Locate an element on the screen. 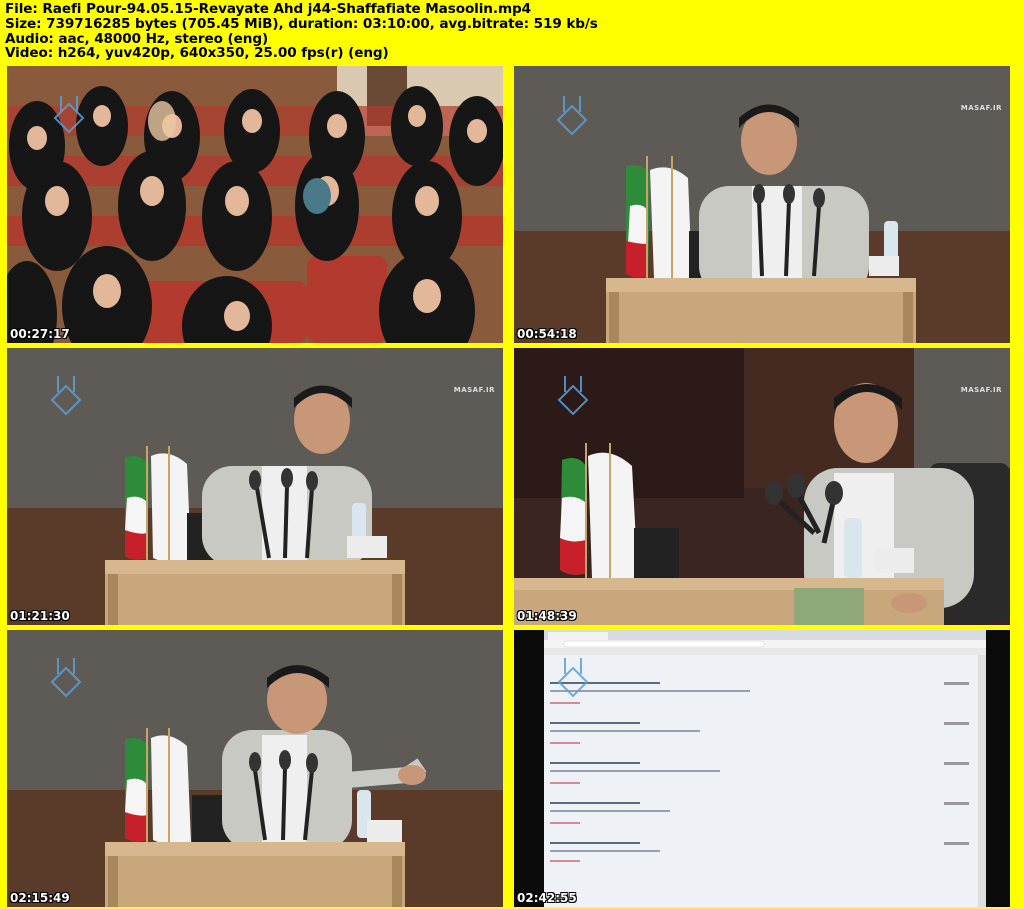  thumbnail-3: MASAF.IR 01:21:30 is located at coordinates (255, 486).